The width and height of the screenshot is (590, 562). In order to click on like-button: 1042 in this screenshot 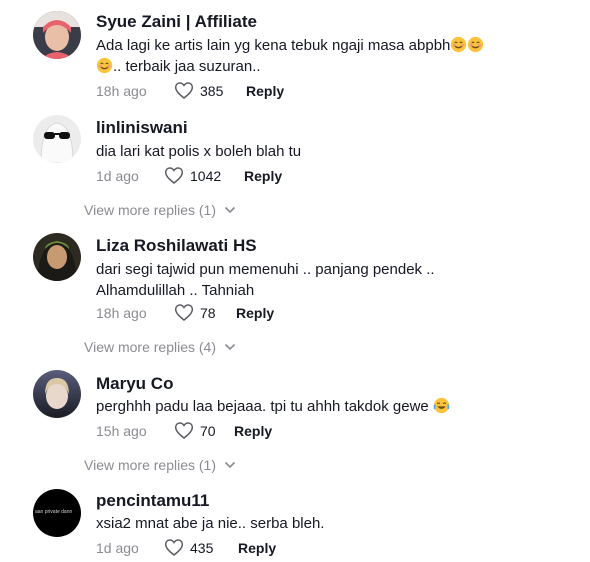, I will do `click(192, 175)`.